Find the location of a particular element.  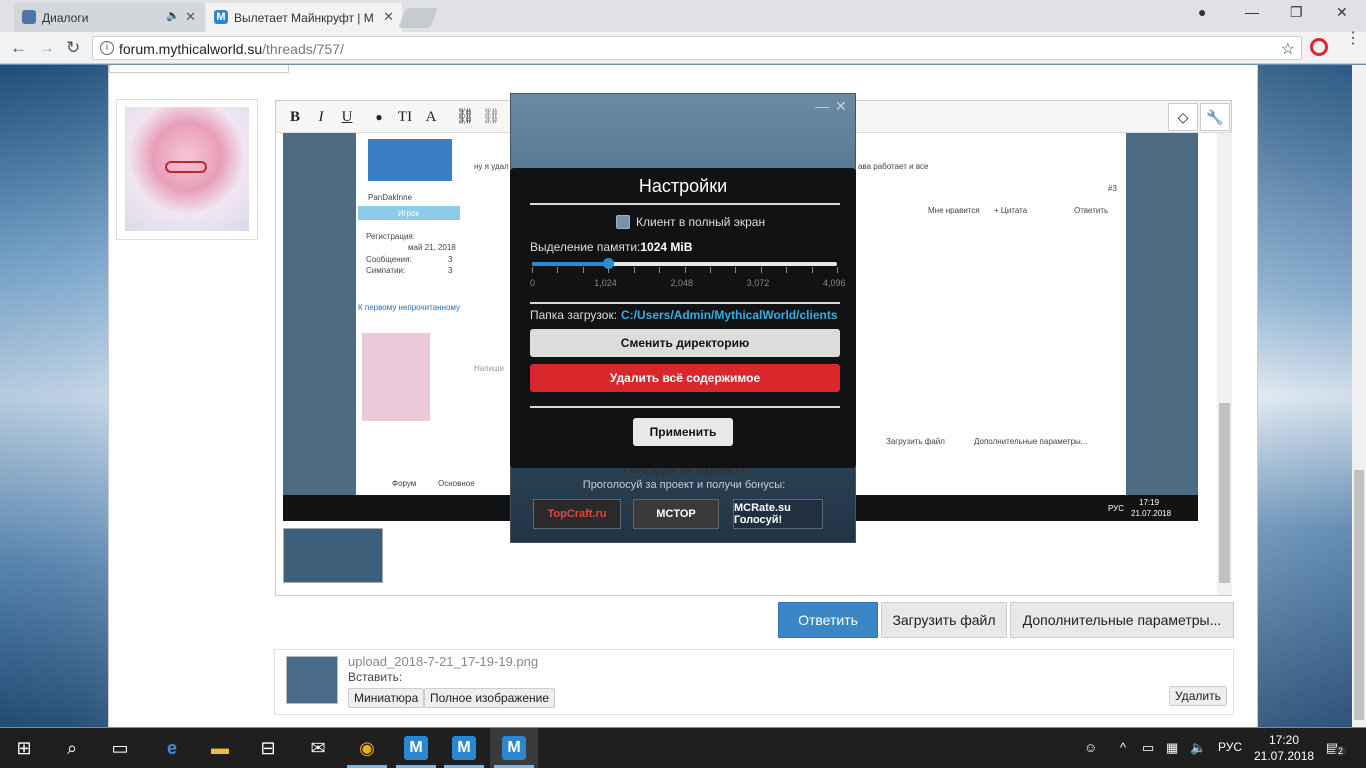

file-explorer-icon: ▬ is located at coordinates (220, 748).